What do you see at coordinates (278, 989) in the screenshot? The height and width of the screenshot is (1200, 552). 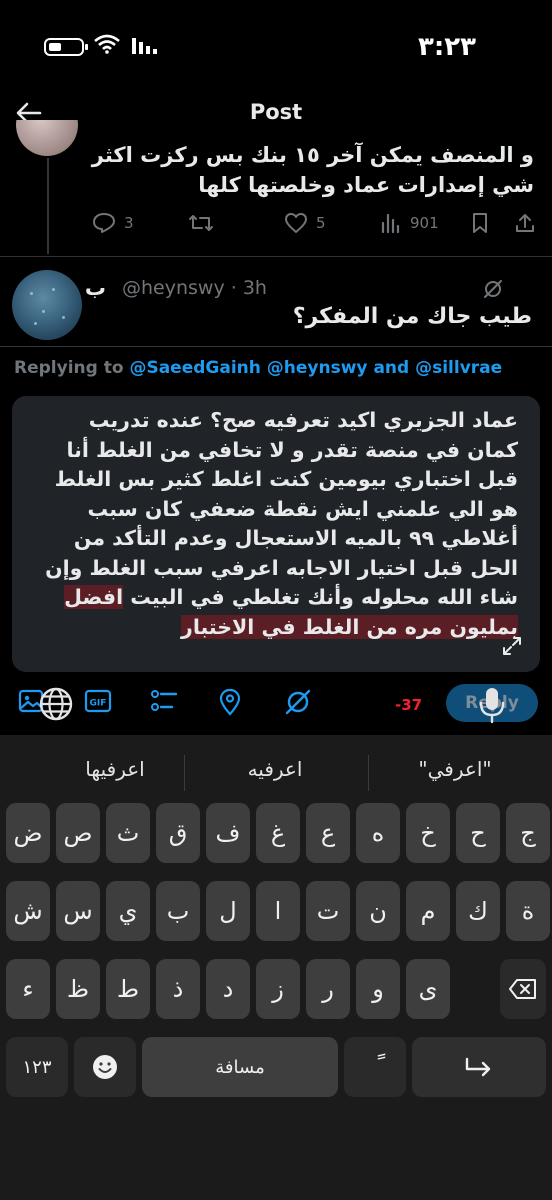 I see `letter-key: ز` at bounding box center [278, 989].